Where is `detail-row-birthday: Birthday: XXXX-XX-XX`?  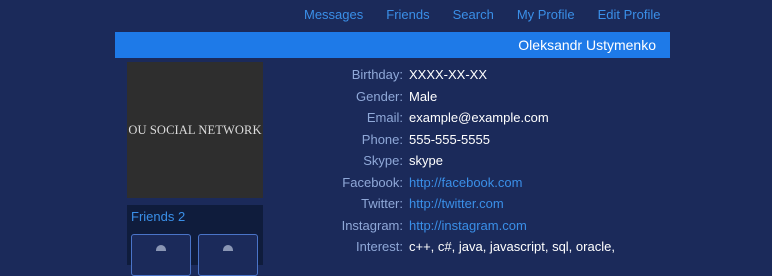 detail-row-birthday: Birthday: XXXX-XX-XX is located at coordinates (470, 74).